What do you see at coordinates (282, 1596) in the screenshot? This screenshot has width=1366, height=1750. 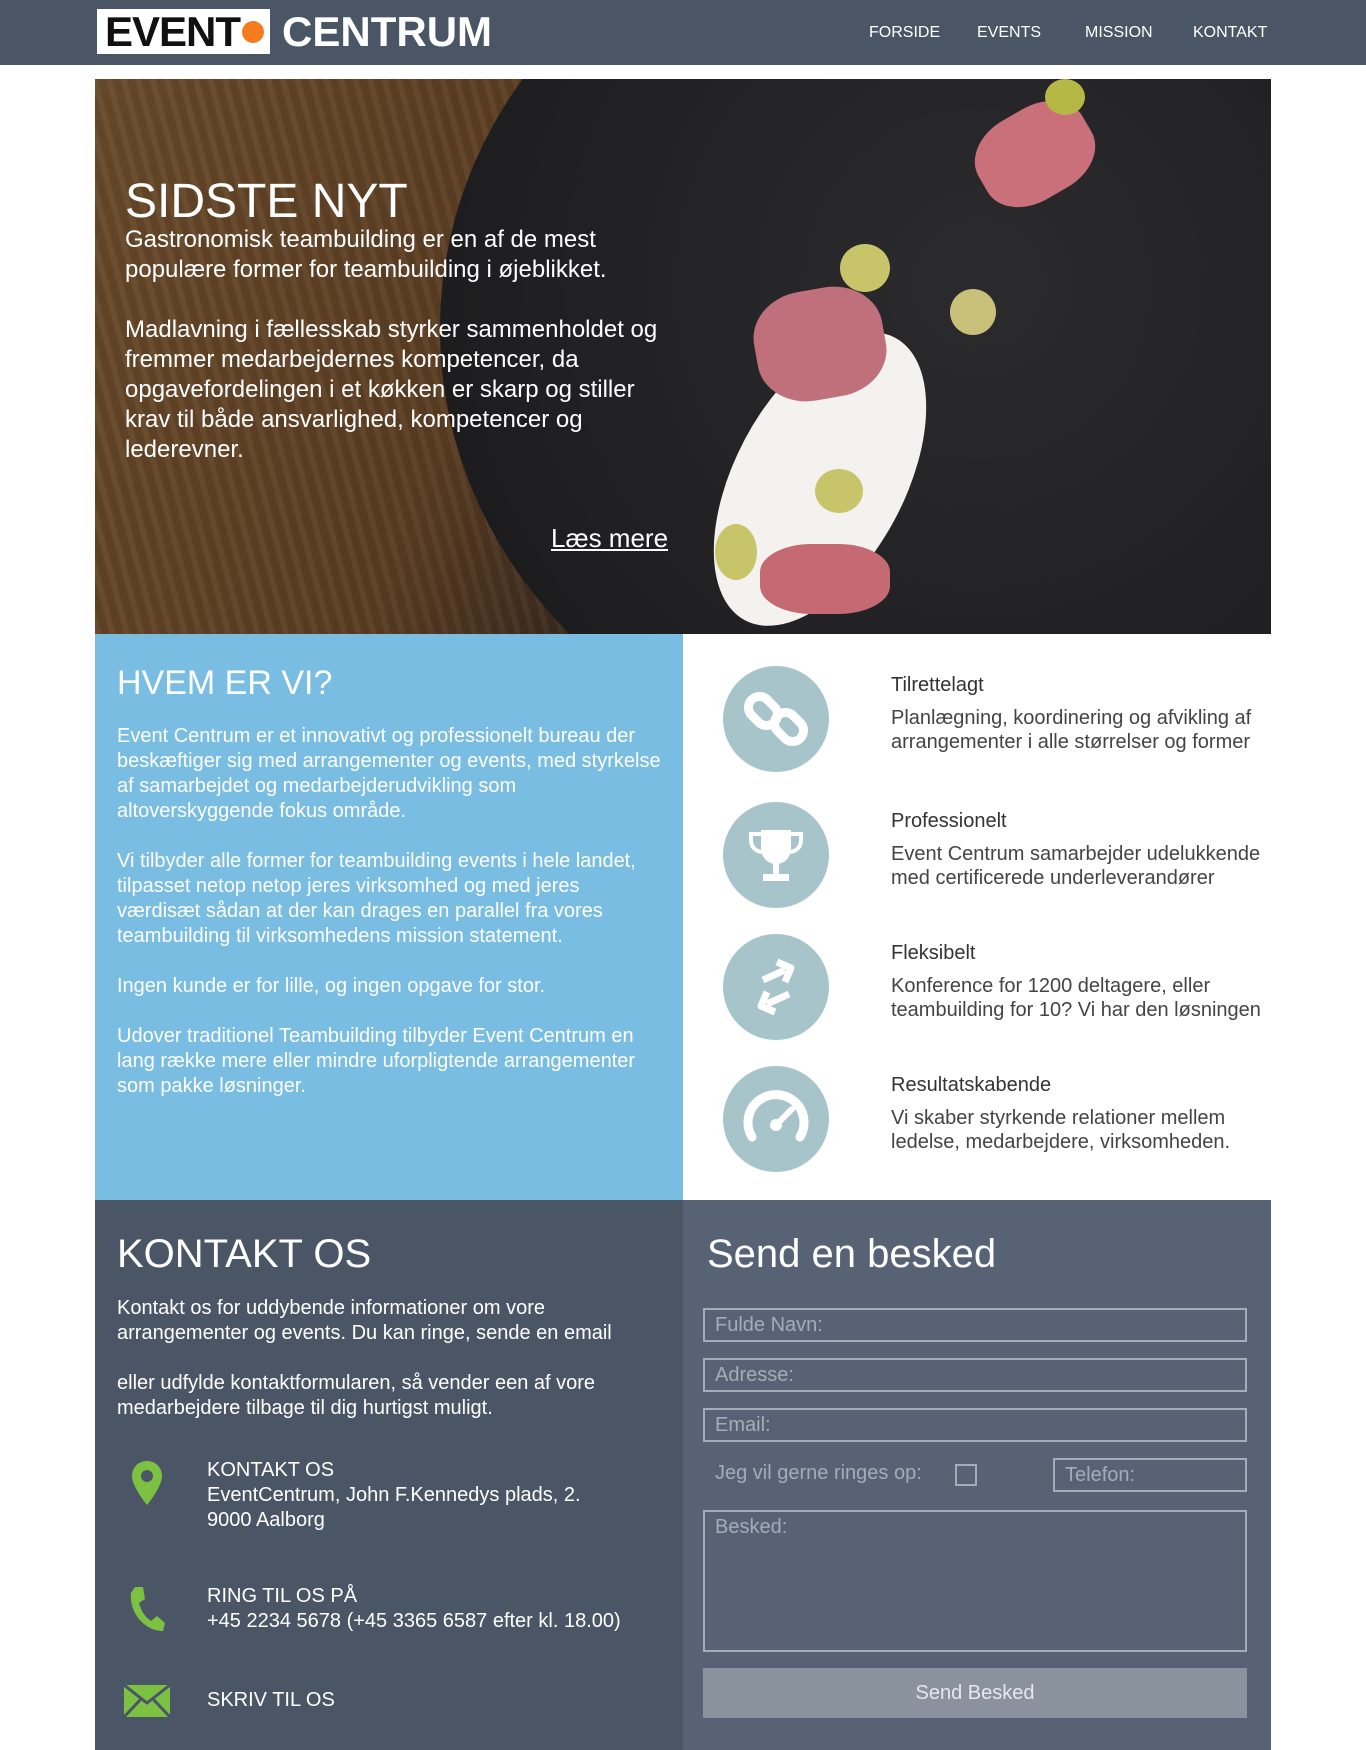 I see `phone-heading: RING TIL OS PÅ` at bounding box center [282, 1596].